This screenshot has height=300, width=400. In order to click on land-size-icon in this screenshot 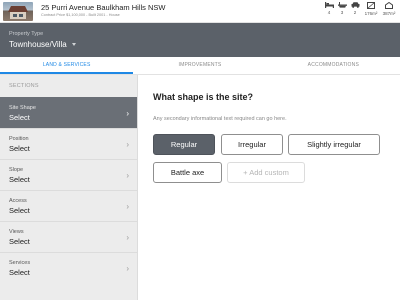, I will do `click(371, 5)`.